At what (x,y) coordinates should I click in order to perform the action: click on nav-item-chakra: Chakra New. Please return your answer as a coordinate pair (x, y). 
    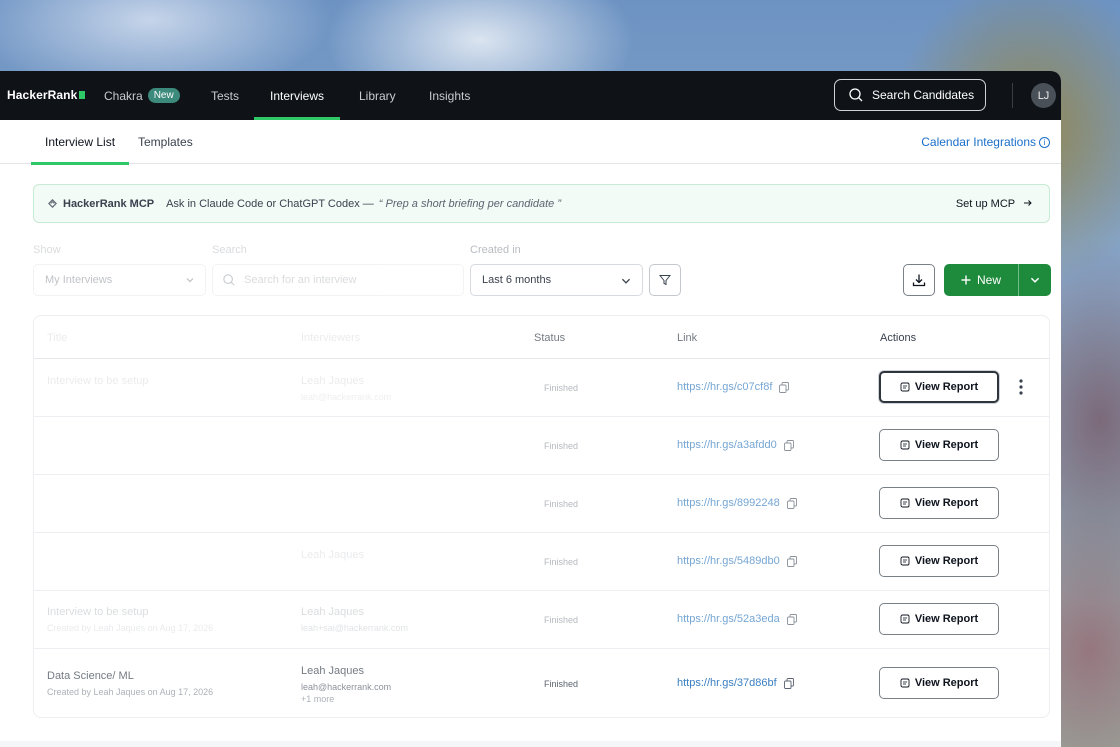
    Looking at the image, I should click on (142, 95).